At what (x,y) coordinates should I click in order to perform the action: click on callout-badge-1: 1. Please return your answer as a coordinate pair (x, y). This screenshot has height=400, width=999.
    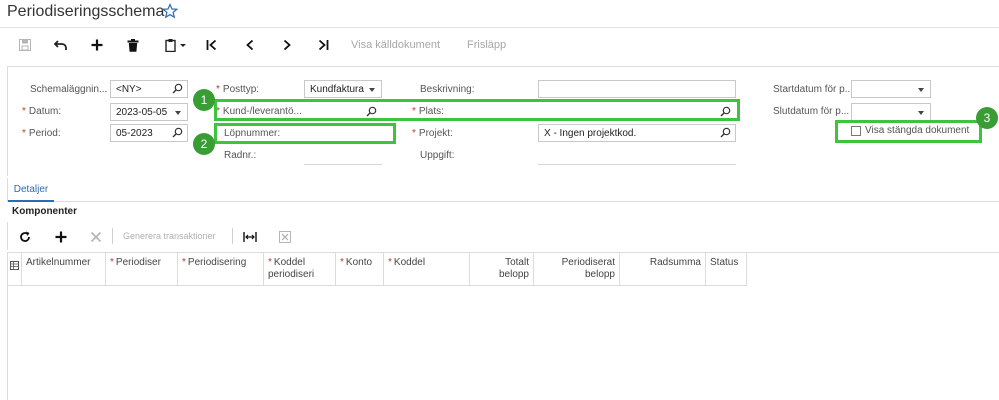
    Looking at the image, I should click on (204, 100).